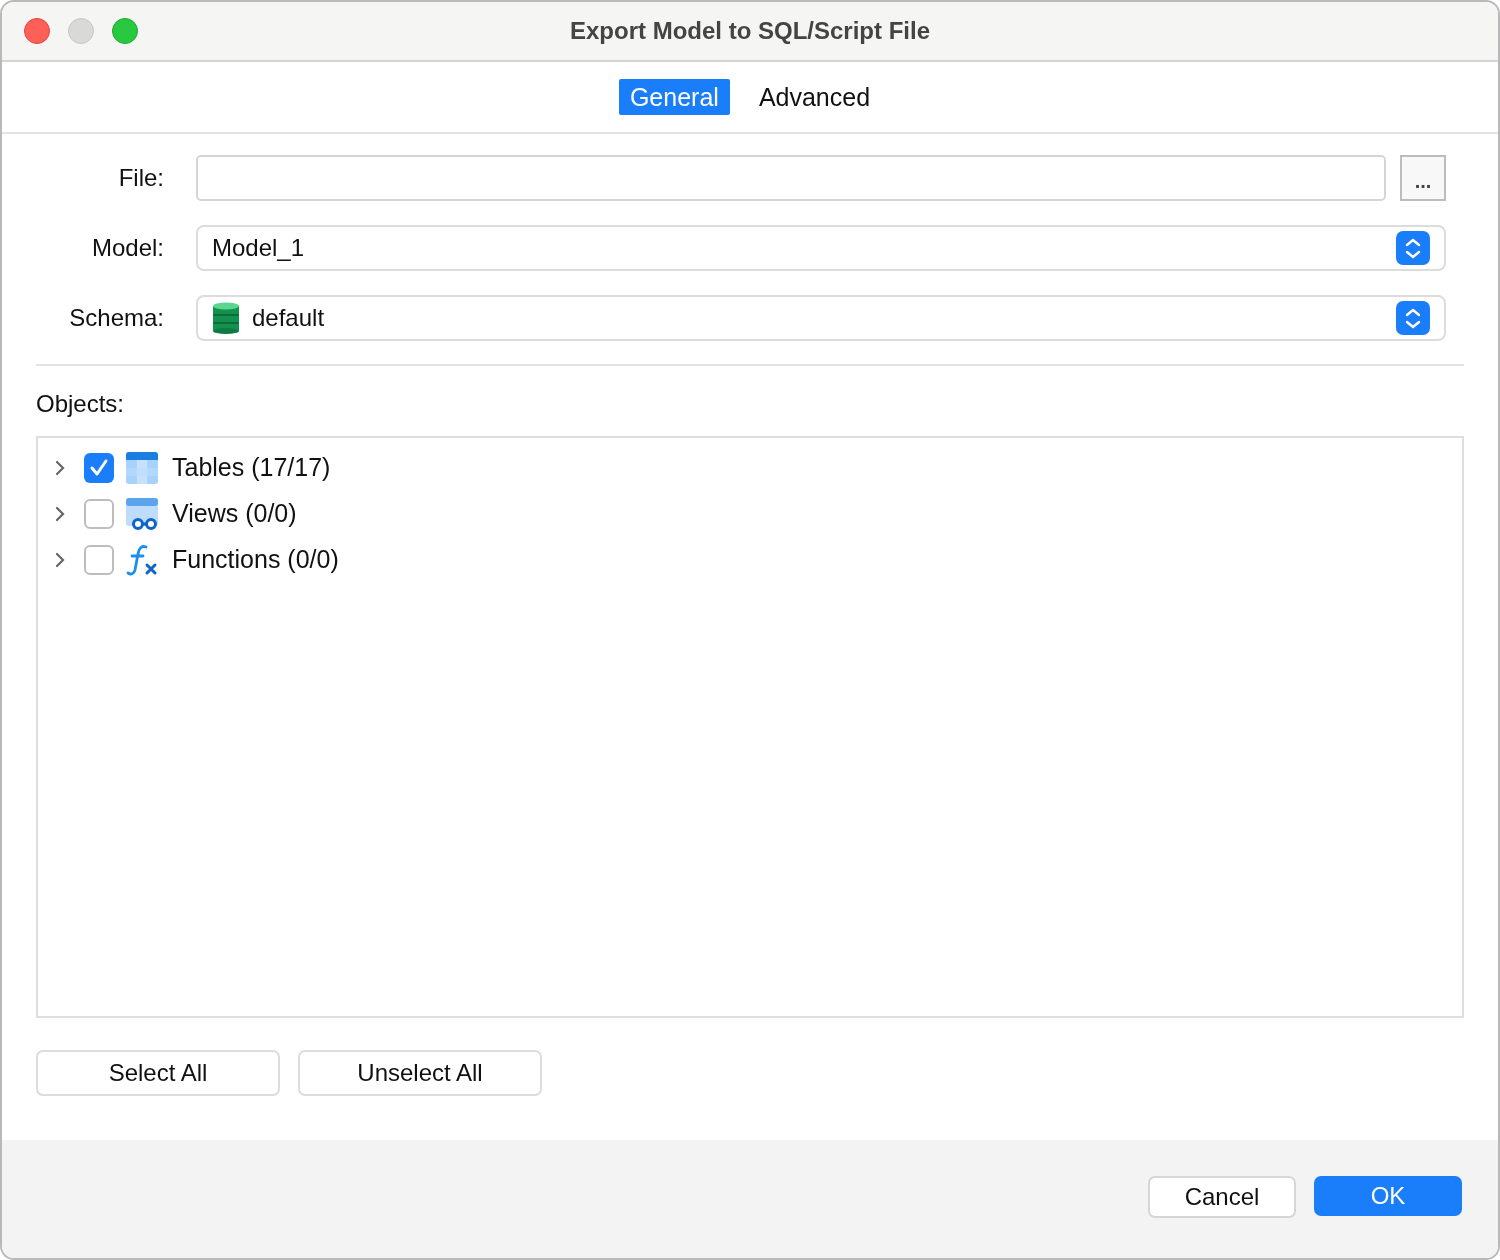  Describe the element at coordinates (116, 318) in the screenshot. I see `field-label: Schema:` at that location.